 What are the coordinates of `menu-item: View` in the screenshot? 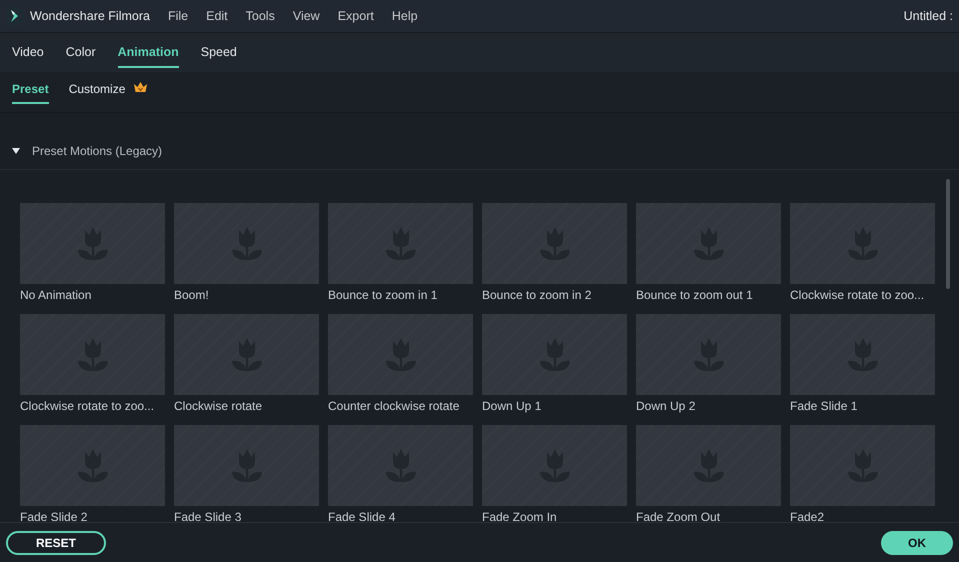 It's located at (306, 16).